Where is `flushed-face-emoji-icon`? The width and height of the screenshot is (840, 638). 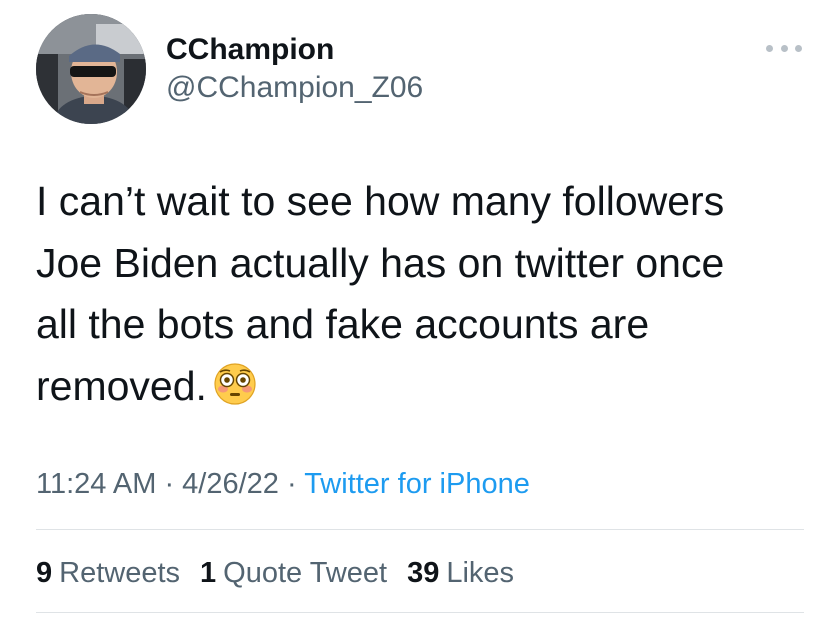
flushed-face-emoji-icon is located at coordinates (235, 383).